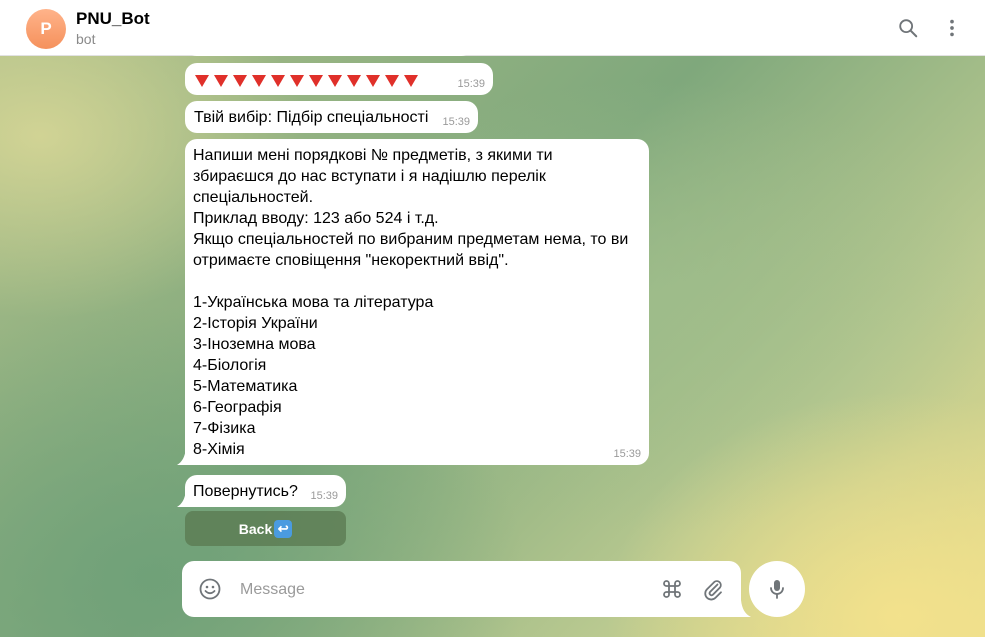  I want to click on microphone-button, so click(777, 589).